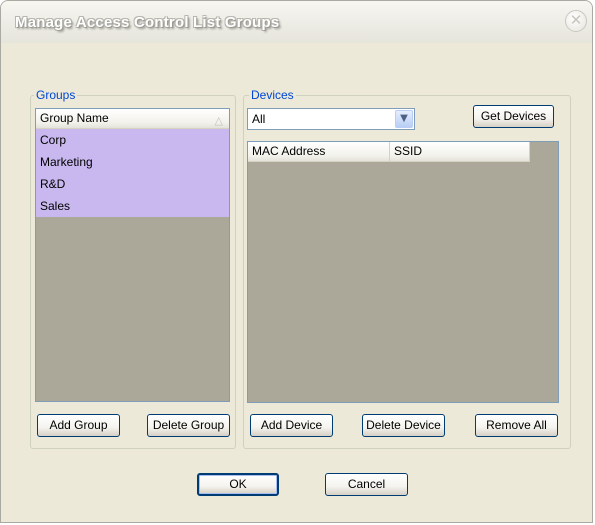 The width and height of the screenshot is (595, 525). What do you see at coordinates (55, 206) in the screenshot?
I see `group-row-label: Sales` at bounding box center [55, 206].